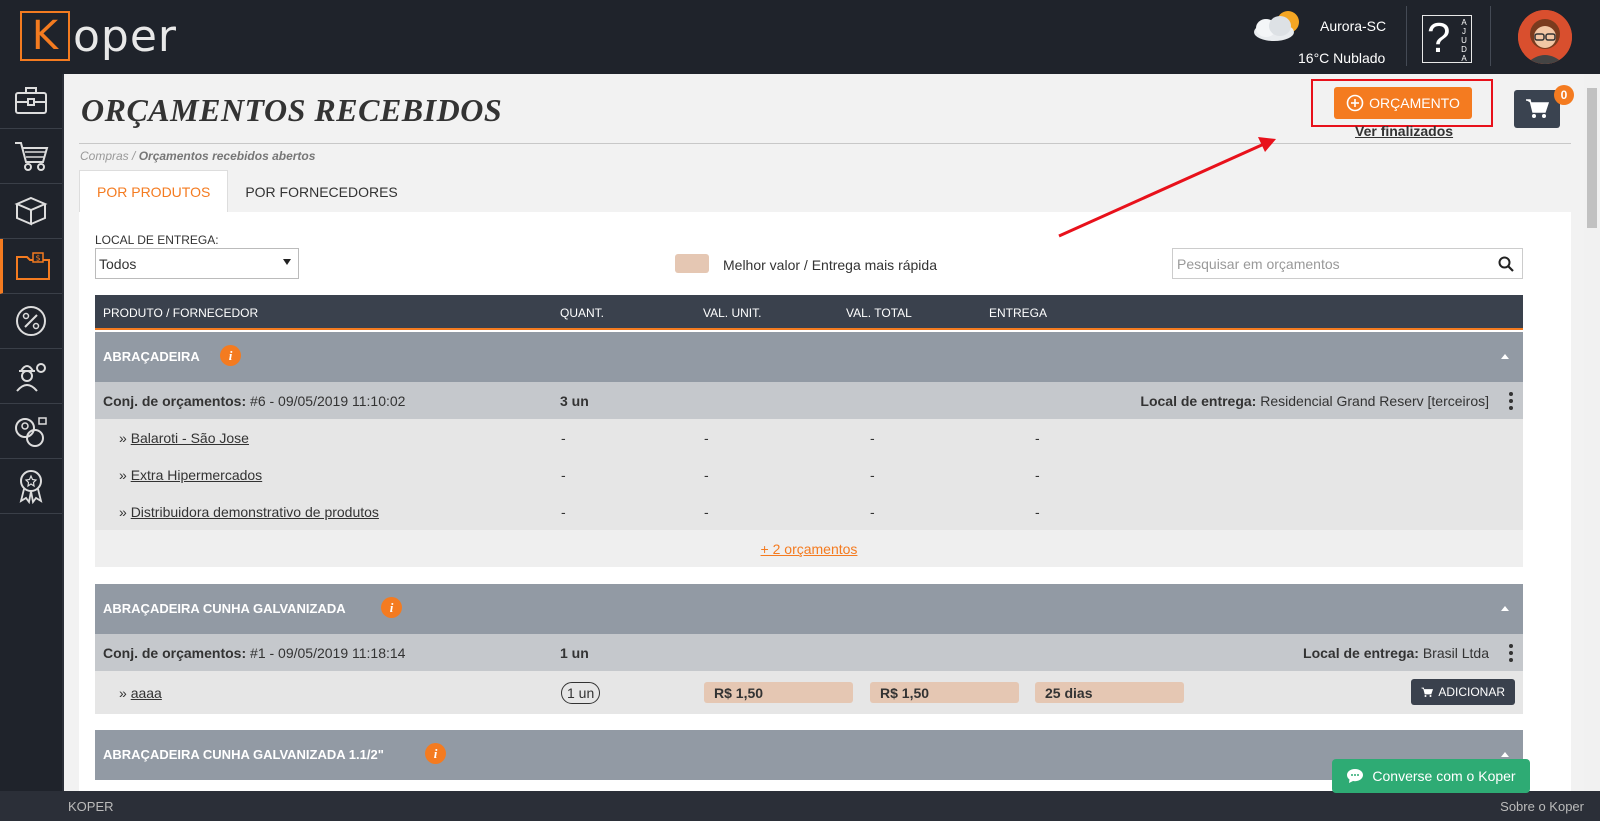 The image size is (1600, 821). Describe the element at coordinates (1431, 776) in the screenshot. I see `chat-button: Converse com o Koper` at that location.